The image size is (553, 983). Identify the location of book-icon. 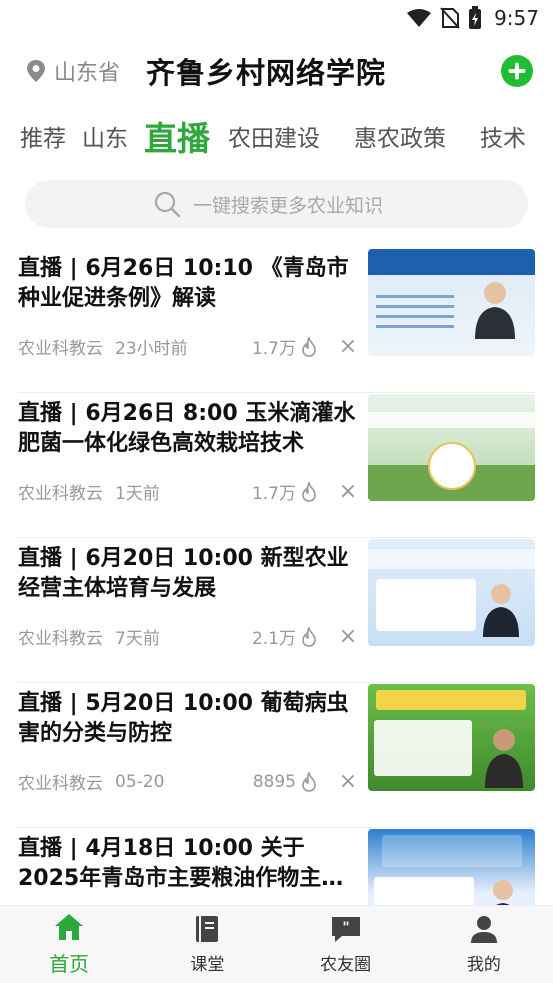
(207, 929).